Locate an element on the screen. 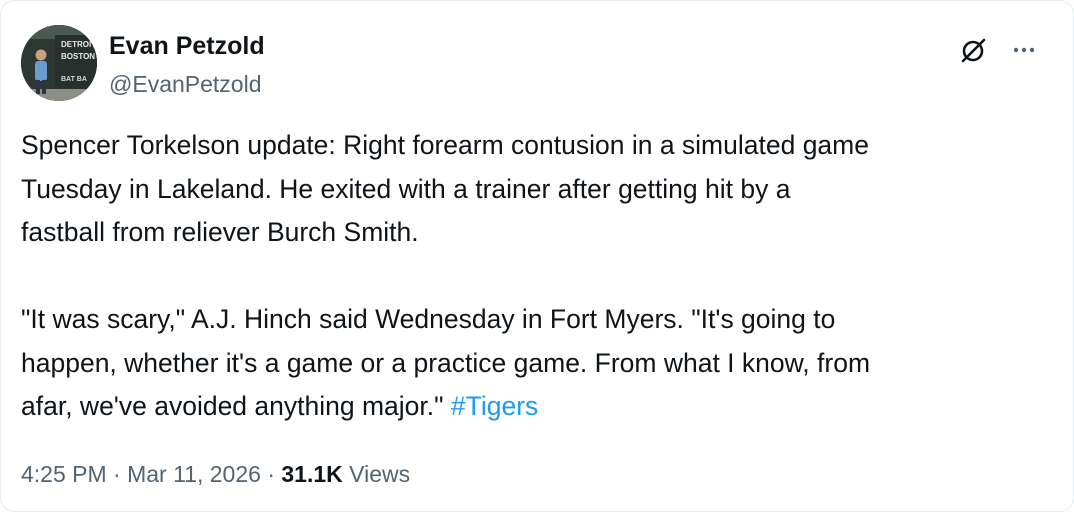 This screenshot has width=1074, height=512. tweet-meta: 4:25 PM · Mar 11, 2026 · 31.1K Views is located at coordinates (215, 474).